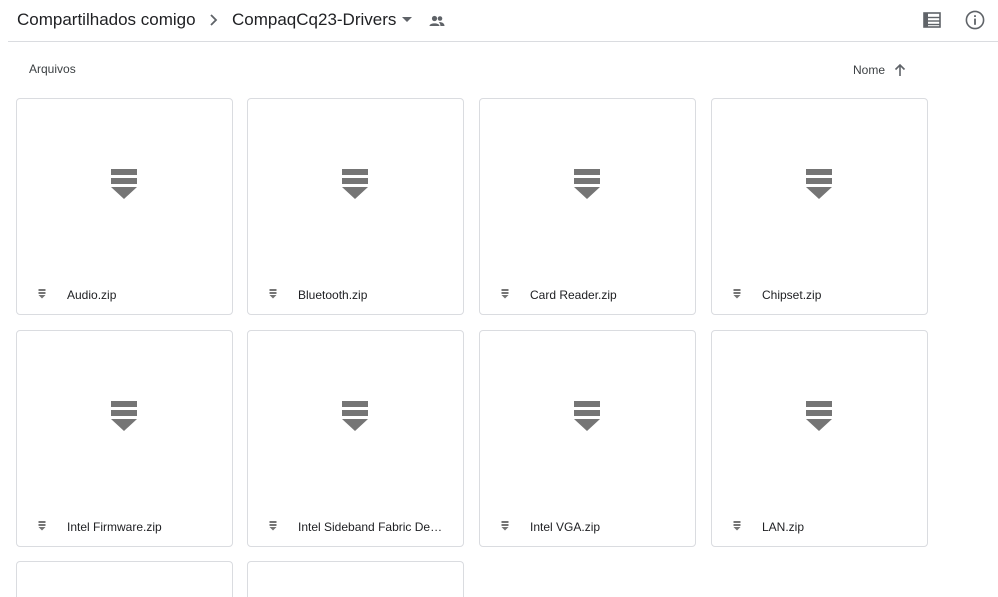 The image size is (998, 597). I want to click on info-icon, so click(975, 20).